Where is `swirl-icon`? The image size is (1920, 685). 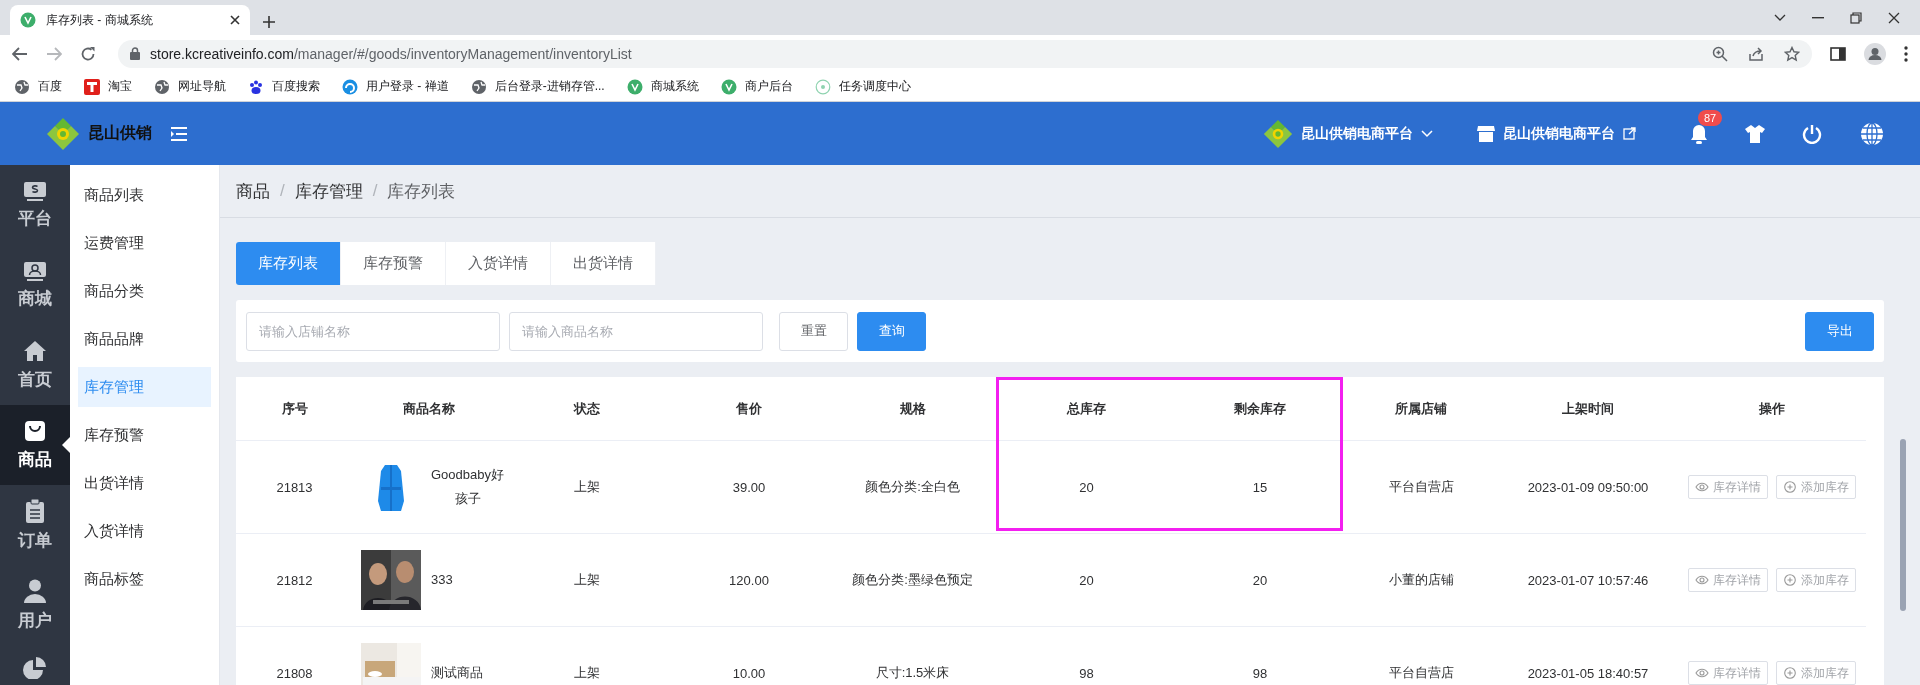
swirl-icon is located at coordinates (350, 86).